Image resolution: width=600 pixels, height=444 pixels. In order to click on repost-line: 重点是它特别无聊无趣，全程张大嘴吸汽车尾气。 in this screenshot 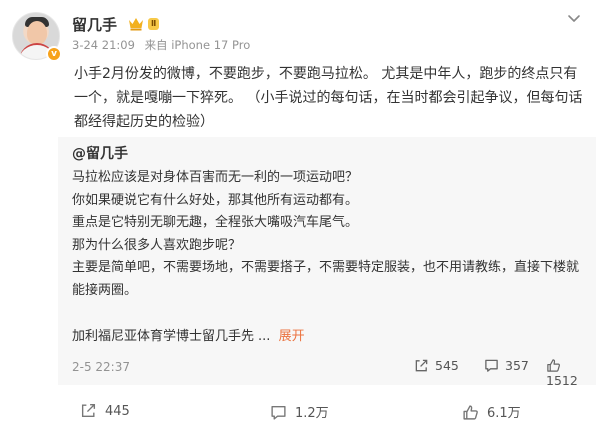, I will do `click(215, 222)`.